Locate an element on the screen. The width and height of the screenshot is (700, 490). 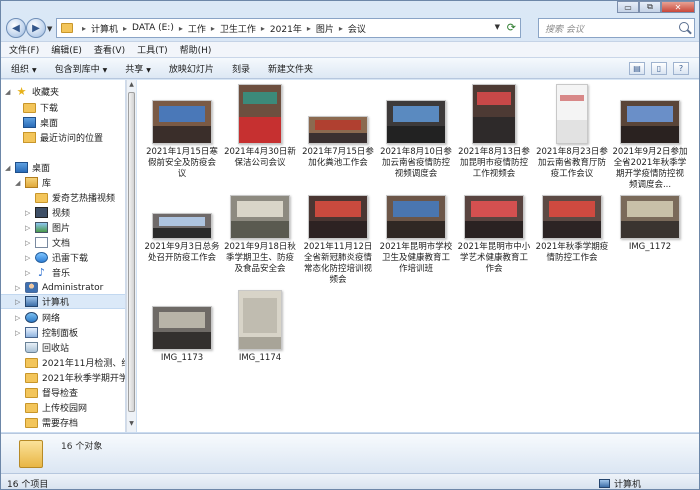
back-button: ◀ is located at coordinates (16, 28).